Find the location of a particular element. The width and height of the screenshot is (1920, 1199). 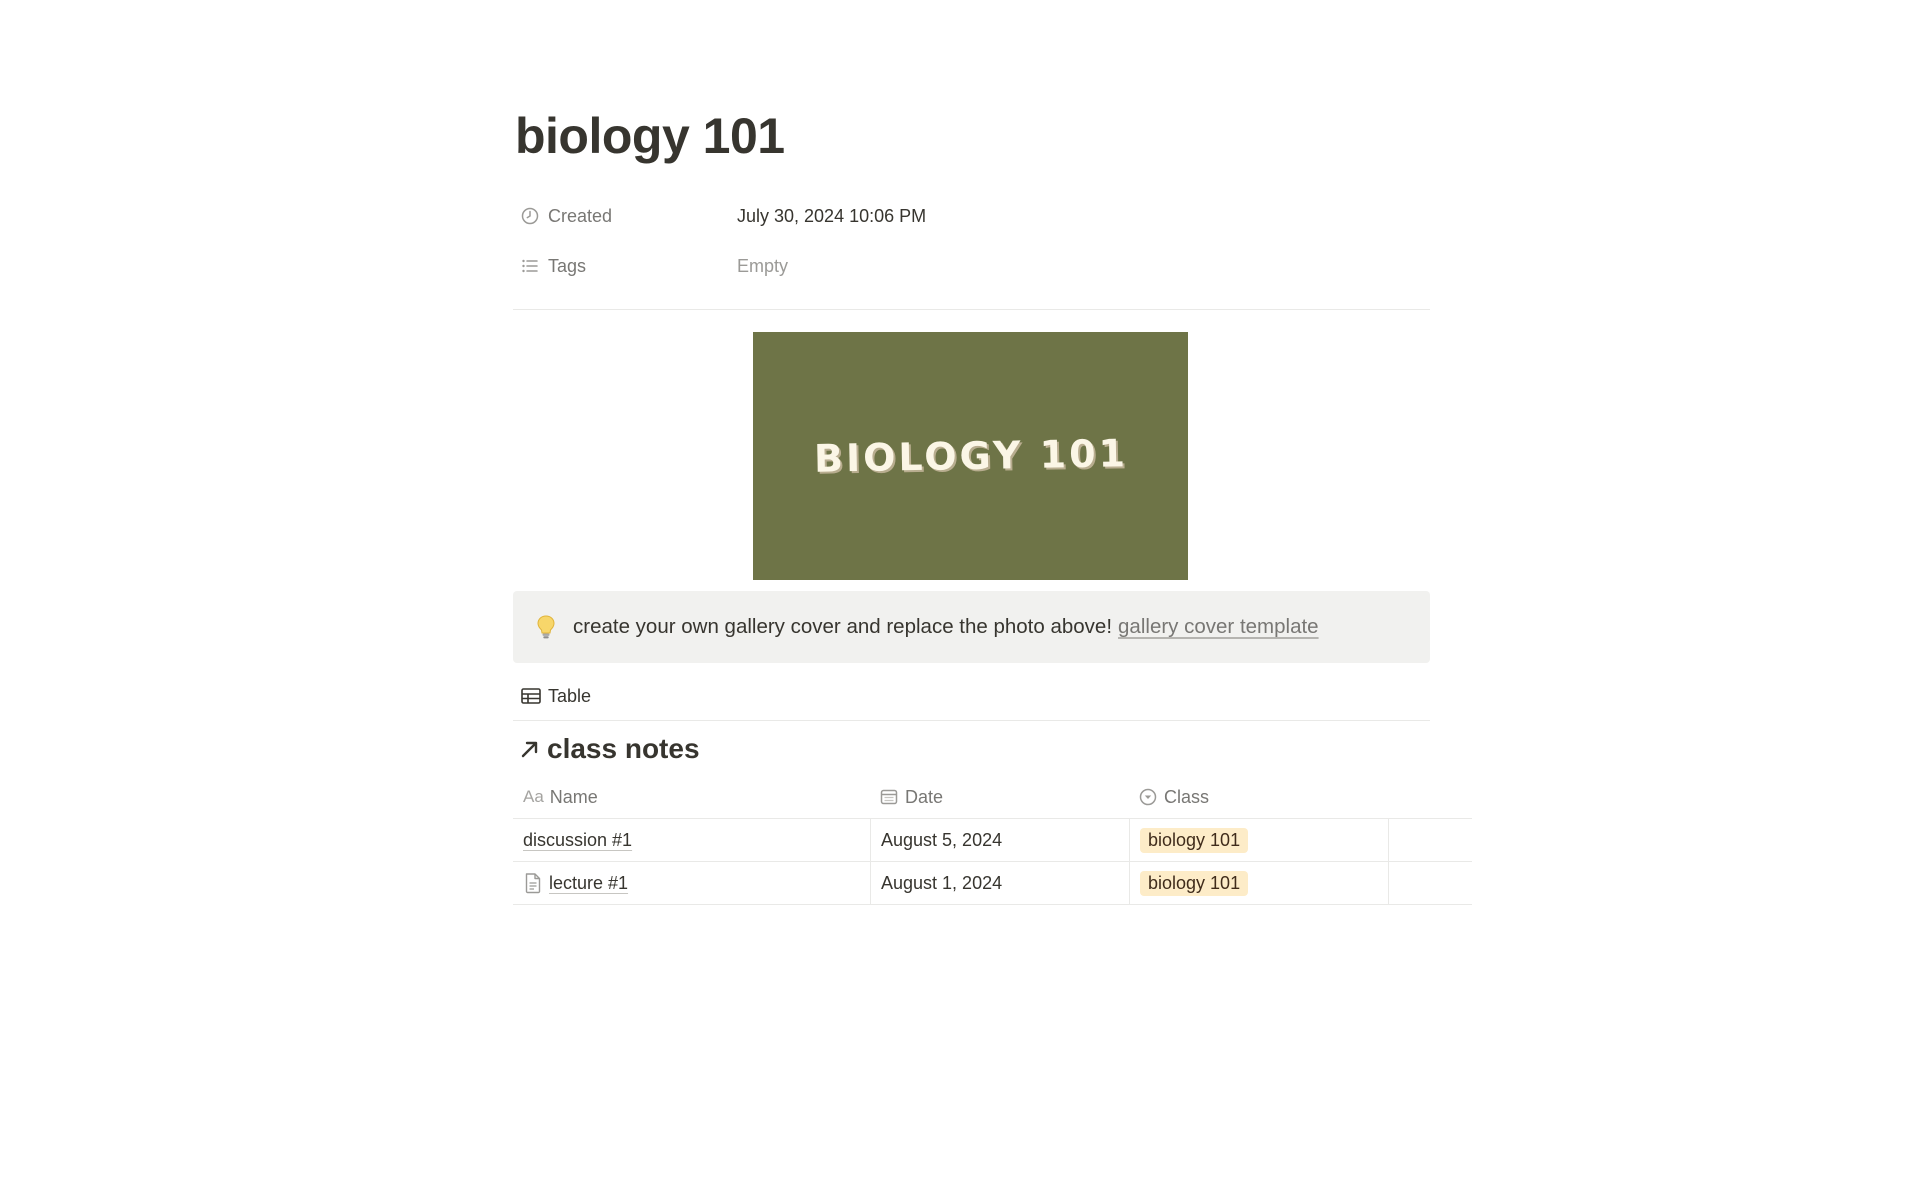

gallery-cover-template-link: gallery cover template is located at coordinates (1218, 627).